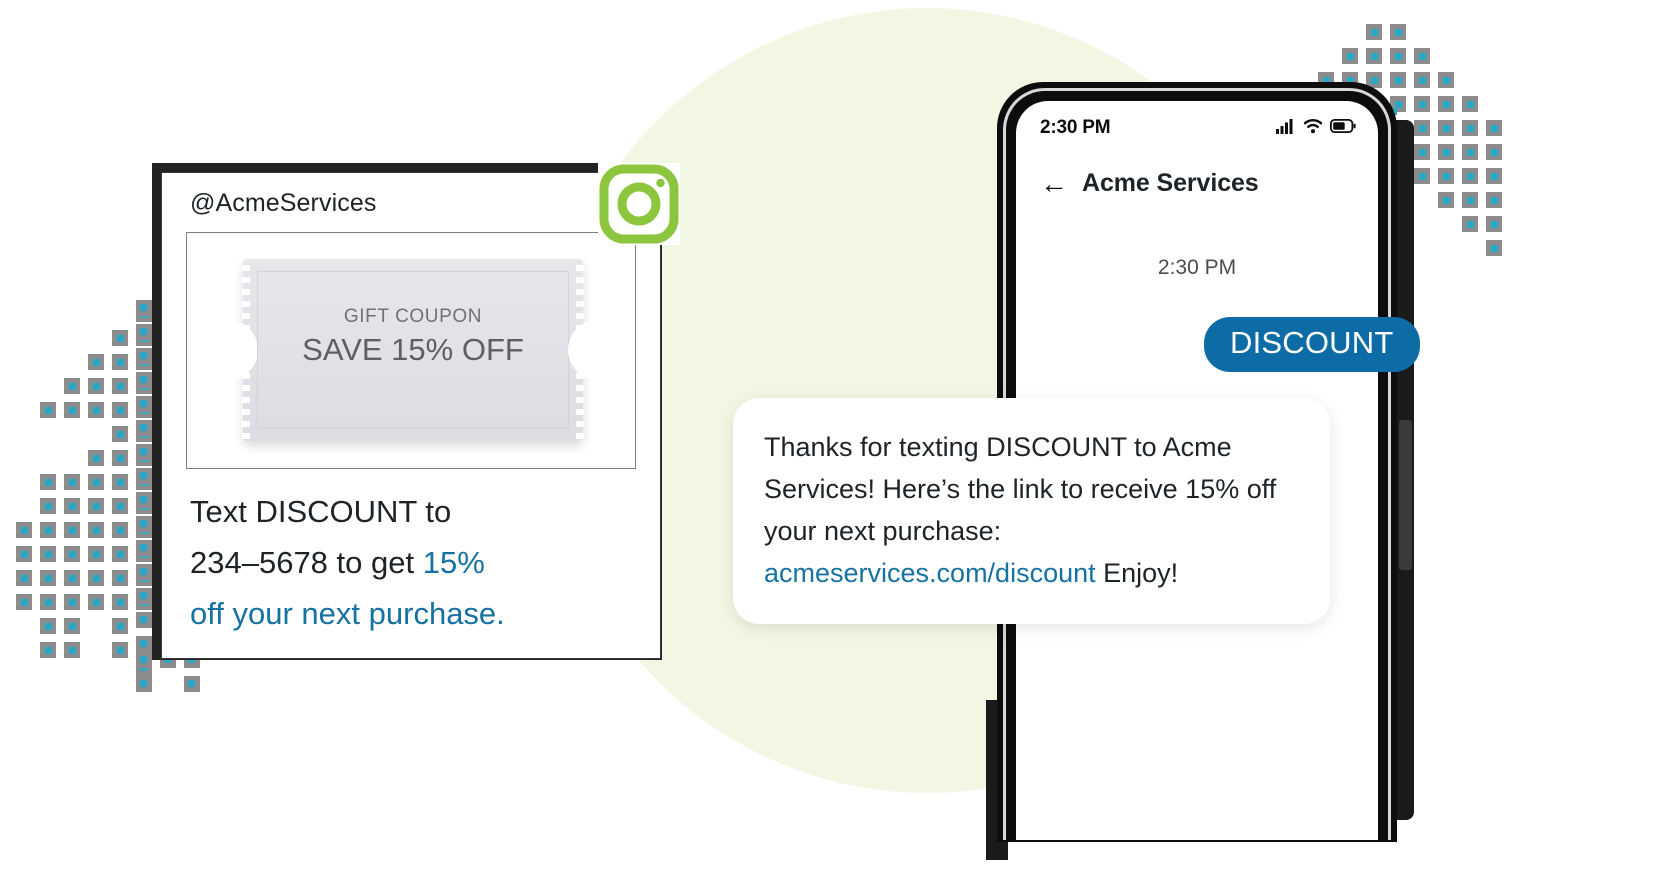 The width and height of the screenshot is (1667, 873). I want to click on gift-coupon-ticket: GIFT COUPON SAVE 15% OFF, so click(413, 350).